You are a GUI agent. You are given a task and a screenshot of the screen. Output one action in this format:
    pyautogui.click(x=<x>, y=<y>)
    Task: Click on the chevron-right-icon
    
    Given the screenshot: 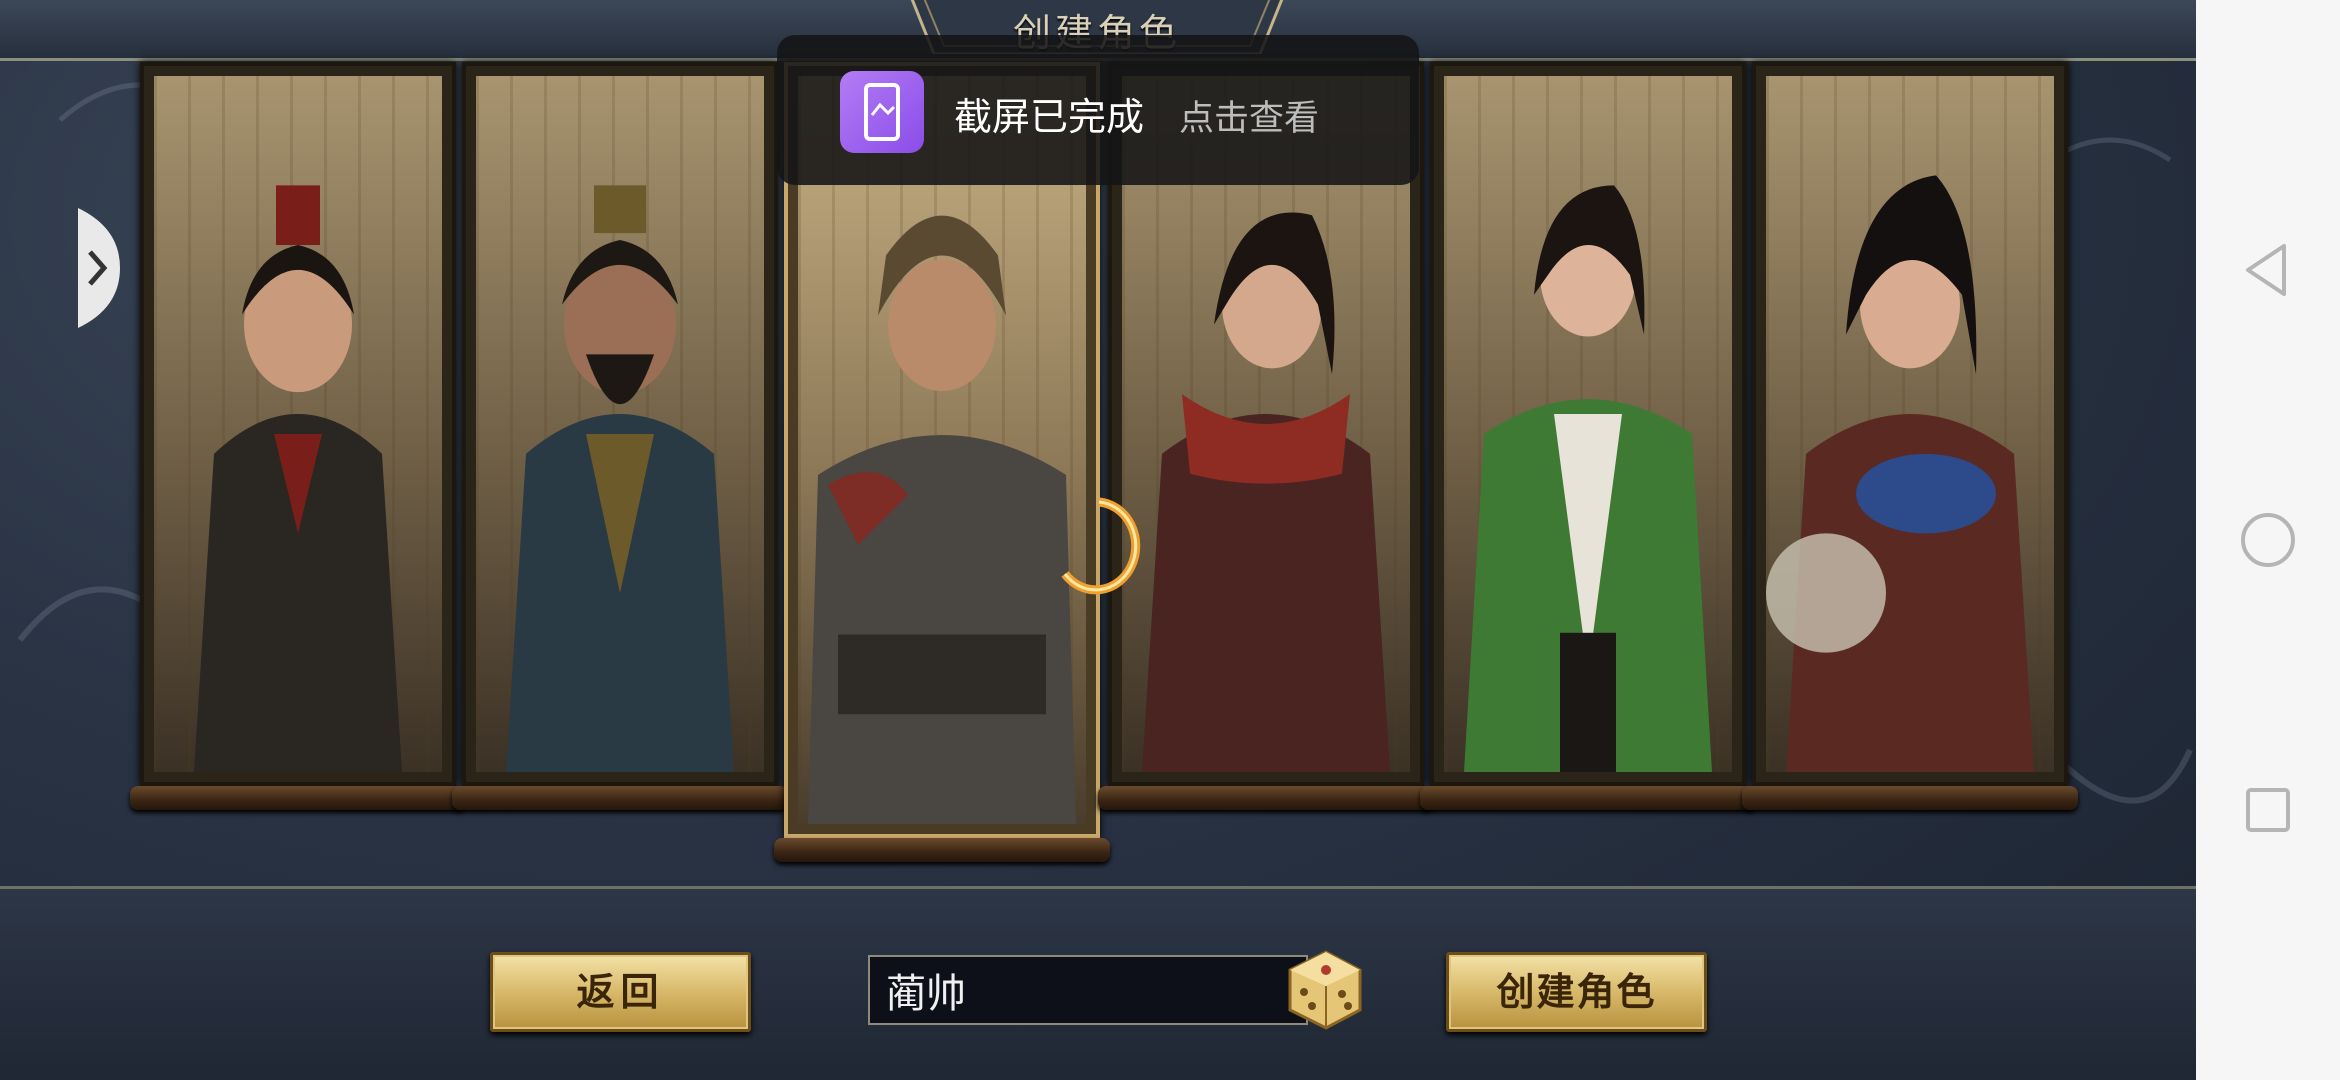 What is the action you would take?
    pyautogui.click(x=99, y=268)
    